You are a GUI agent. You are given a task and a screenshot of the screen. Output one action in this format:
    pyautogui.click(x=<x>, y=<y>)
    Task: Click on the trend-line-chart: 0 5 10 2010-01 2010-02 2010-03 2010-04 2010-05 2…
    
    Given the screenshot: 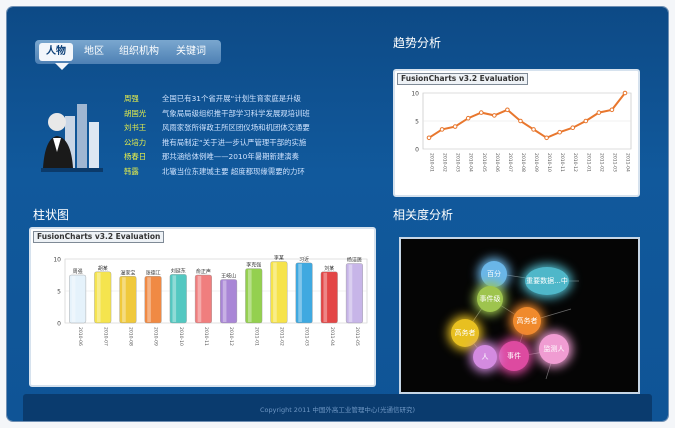 What is the action you would take?
    pyautogui.click(x=521, y=131)
    